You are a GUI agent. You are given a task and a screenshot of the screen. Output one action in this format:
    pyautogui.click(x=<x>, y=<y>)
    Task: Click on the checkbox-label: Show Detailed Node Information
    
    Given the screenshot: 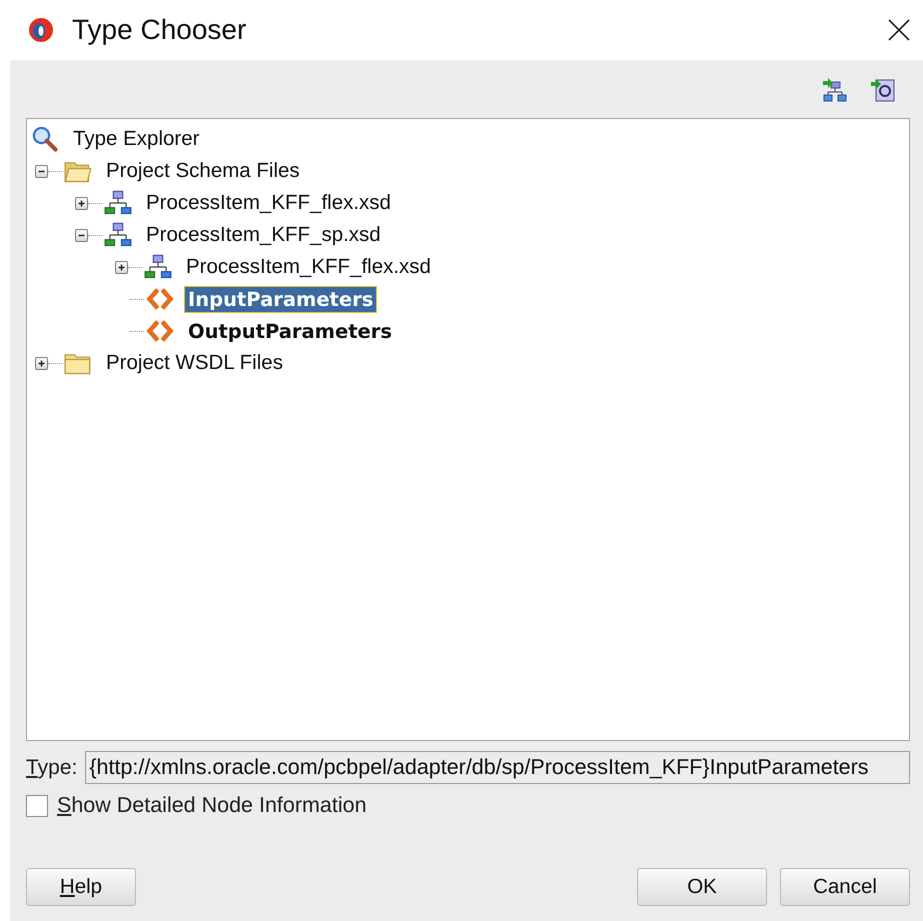 What is the action you would take?
    pyautogui.click(x=212, y=805)
    